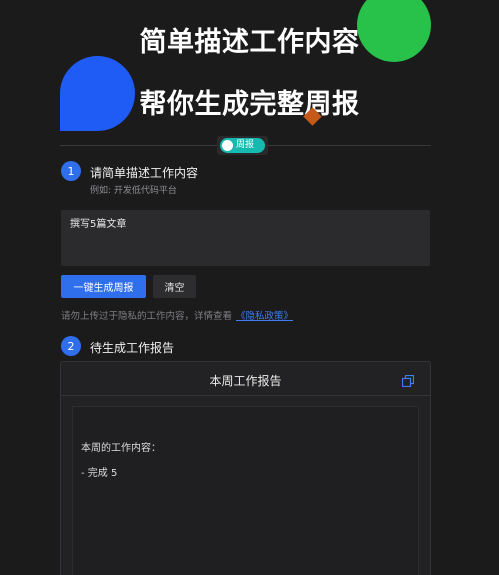 The width and height of the screenshot is (499, 575). I want to click on report-title: 本周工作报告, so click(245, 381).